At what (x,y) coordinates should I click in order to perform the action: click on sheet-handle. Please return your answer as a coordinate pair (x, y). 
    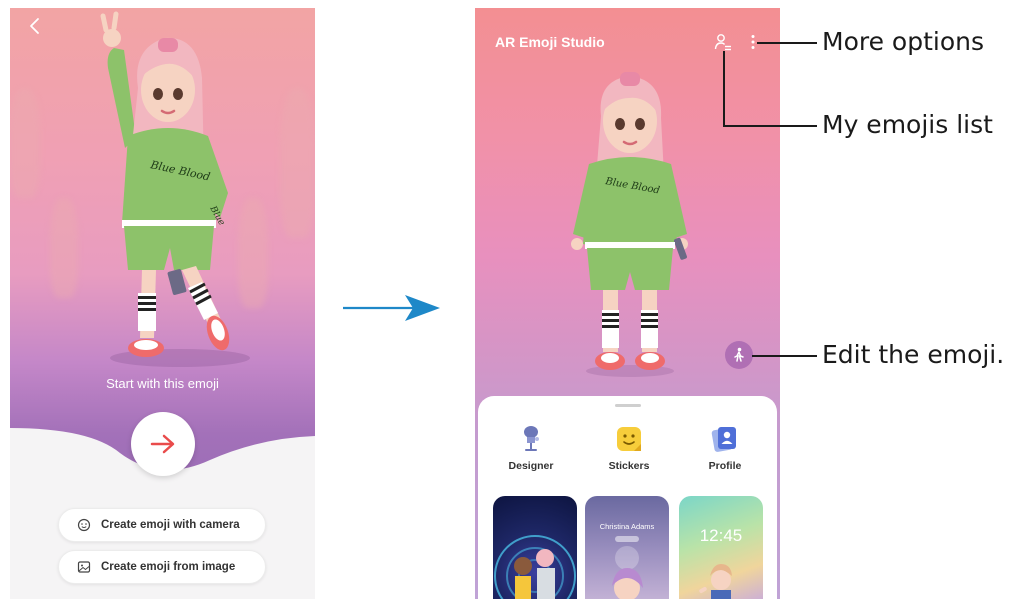
    Looking at the image, I should click on (628, 405).